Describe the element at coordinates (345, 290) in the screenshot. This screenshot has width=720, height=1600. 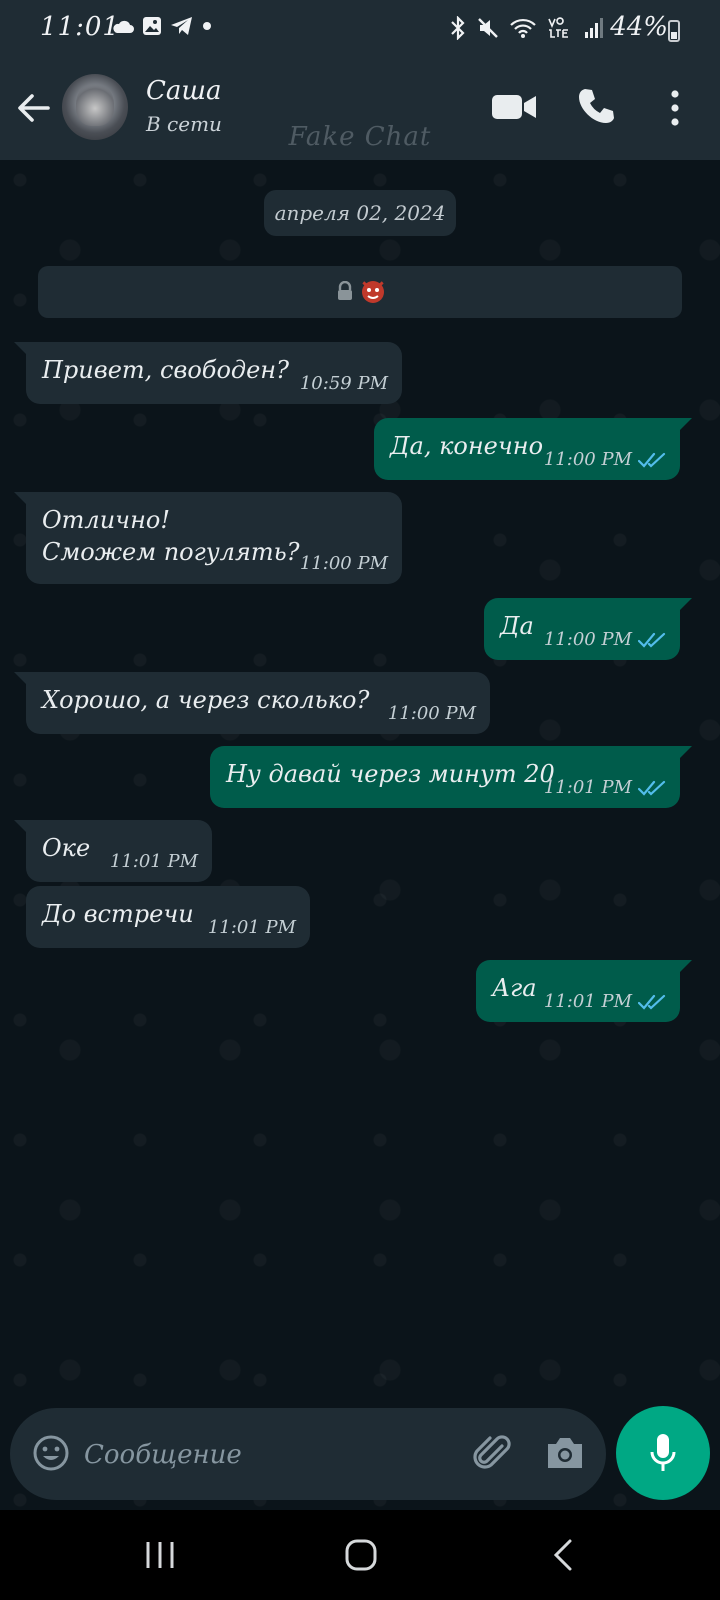
I see `lock-icon` at that location.